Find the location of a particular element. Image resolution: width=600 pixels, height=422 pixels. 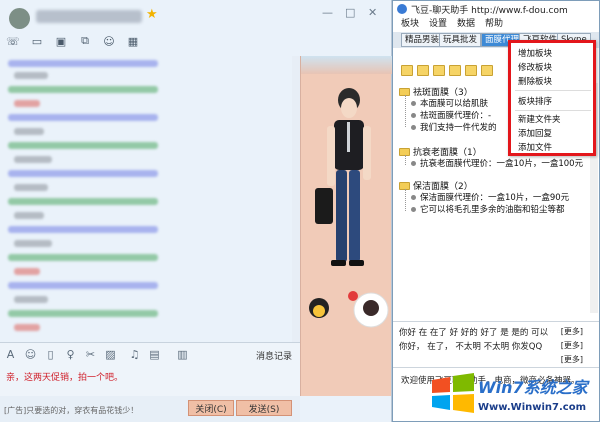

tree-item: 抗衰老面膜代理价：一盒10片，一盒100元 is located at coordinates (497, 163).